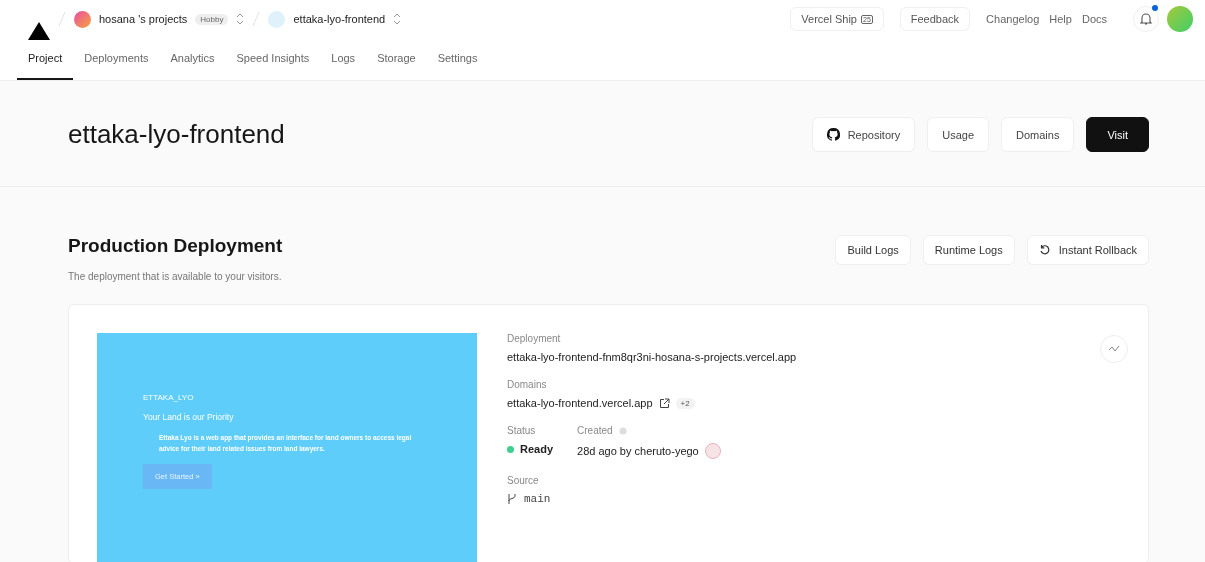 This screenshot has height=562, width=1205. Describe the element at coordinates (175, 246) in the screenshot. I see `section-title: Production Deployment` at that location.